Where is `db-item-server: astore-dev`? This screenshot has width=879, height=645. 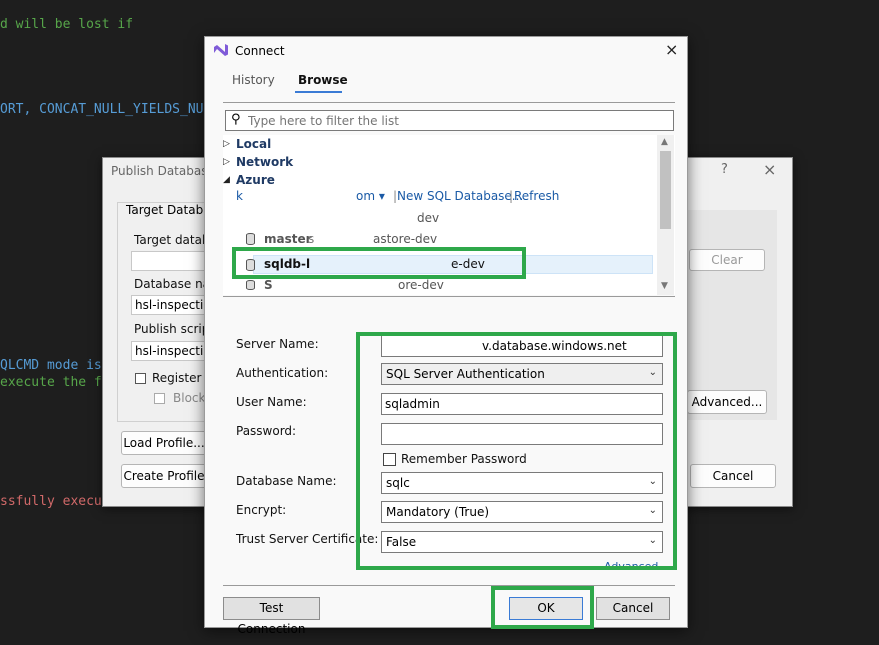
db-item-server: astore-dev is located at coordinates (405, 239).